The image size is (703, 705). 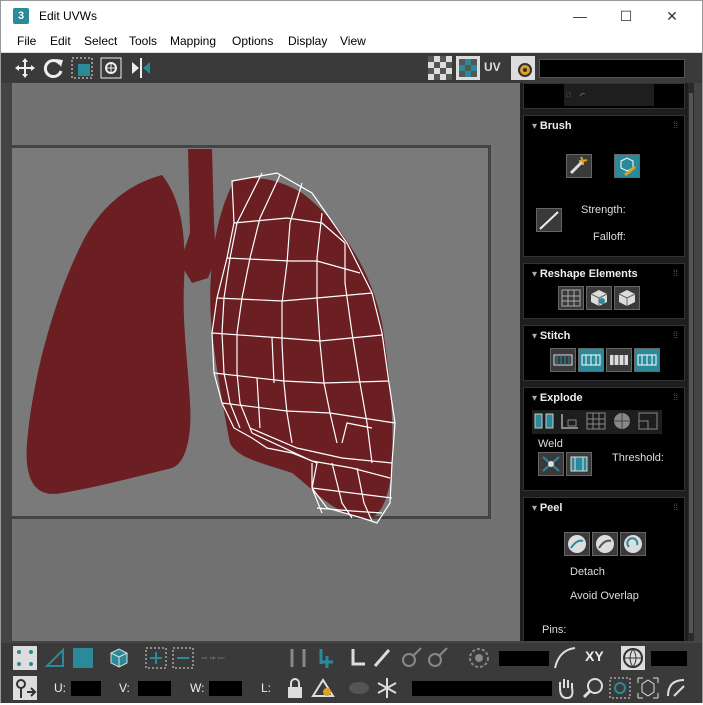 I want to click on vertex-select-icon, so click(x=25, y=658).